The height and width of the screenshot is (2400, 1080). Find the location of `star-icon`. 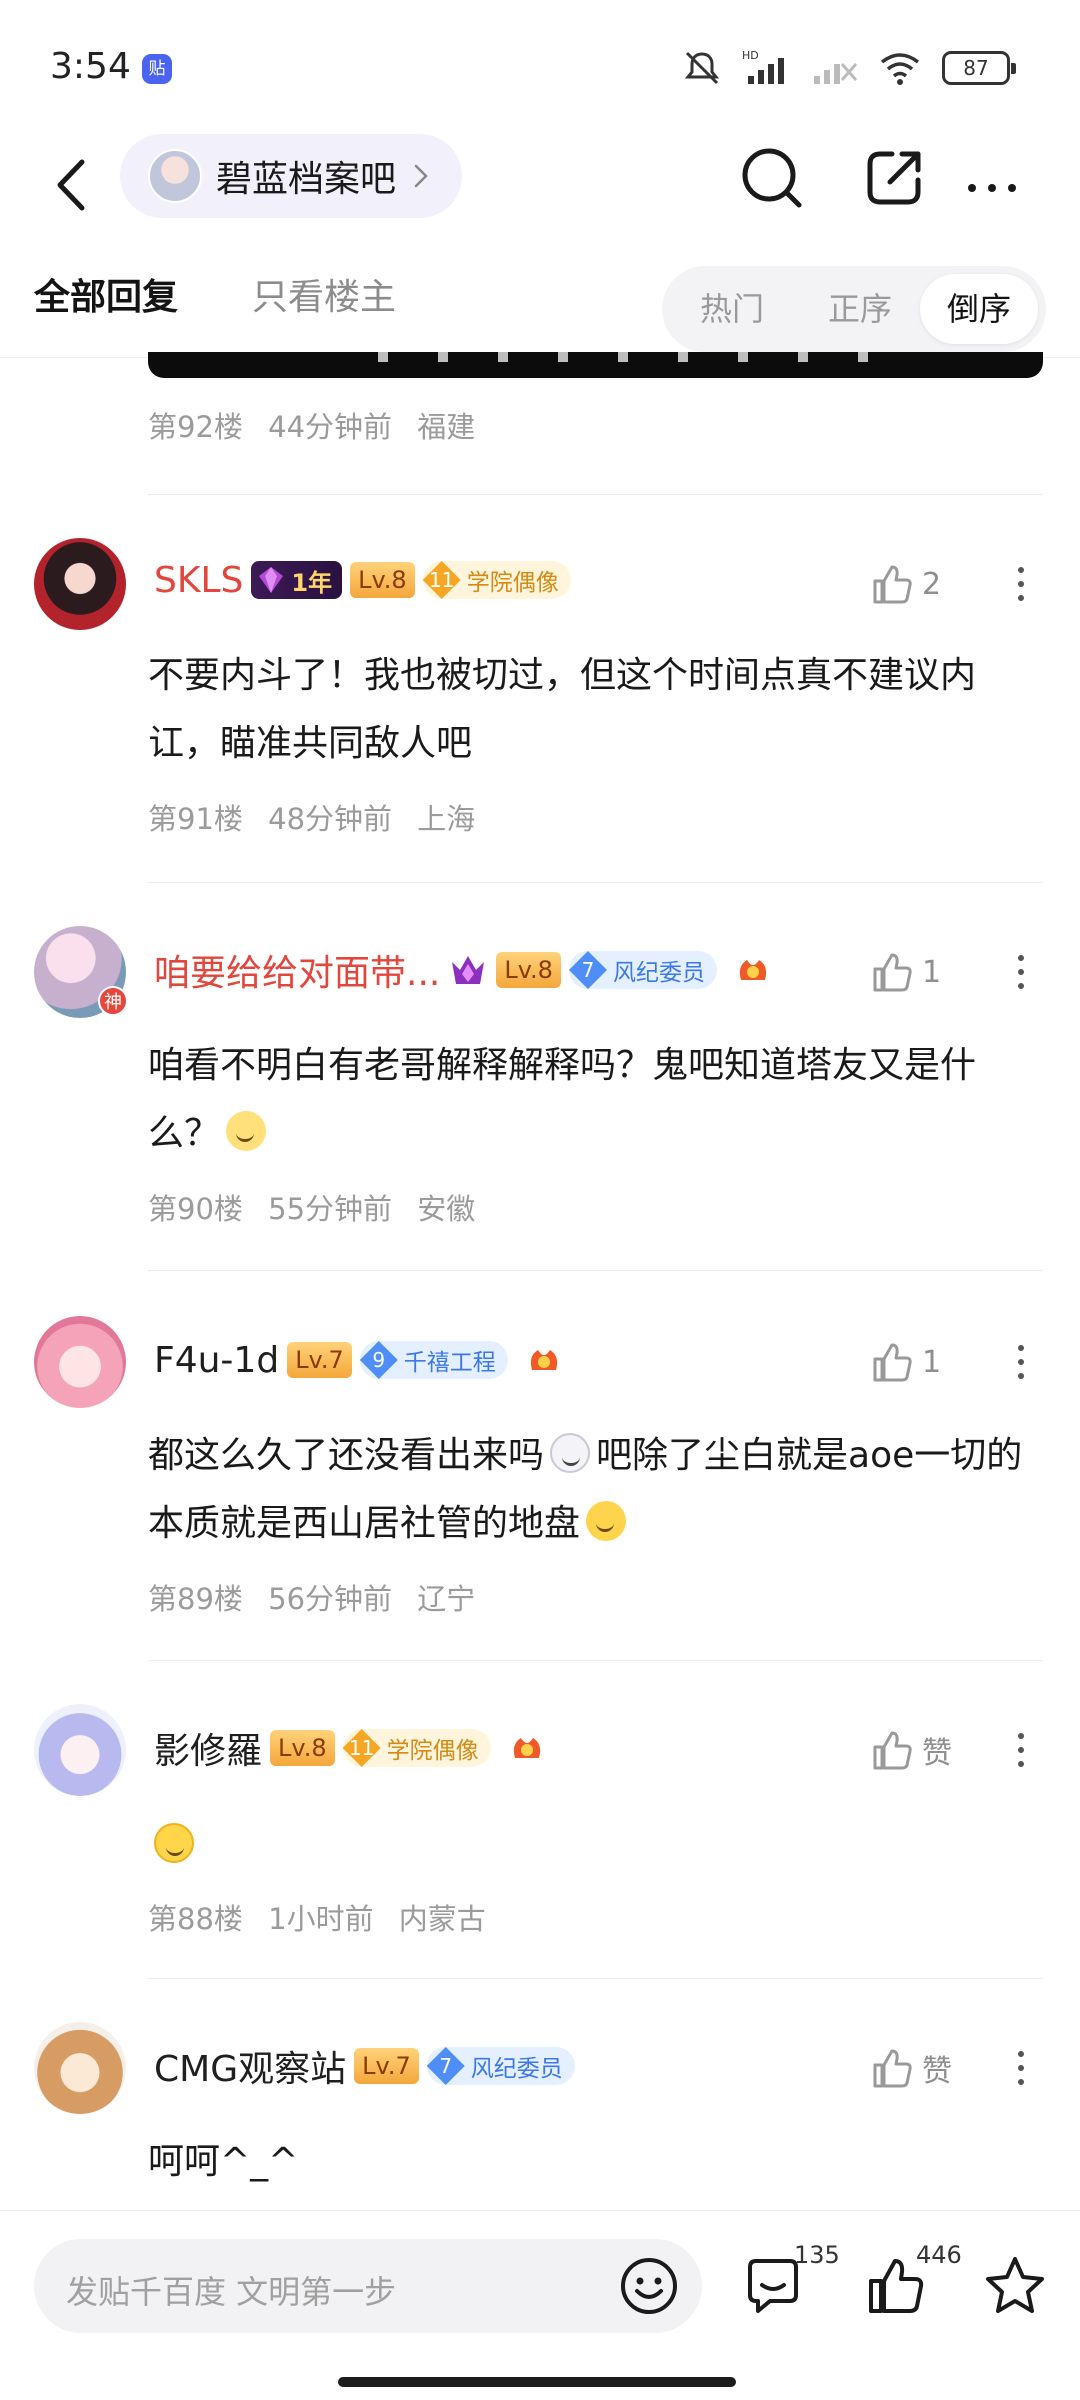

star-icon is located at coordinates (1015, 2286).